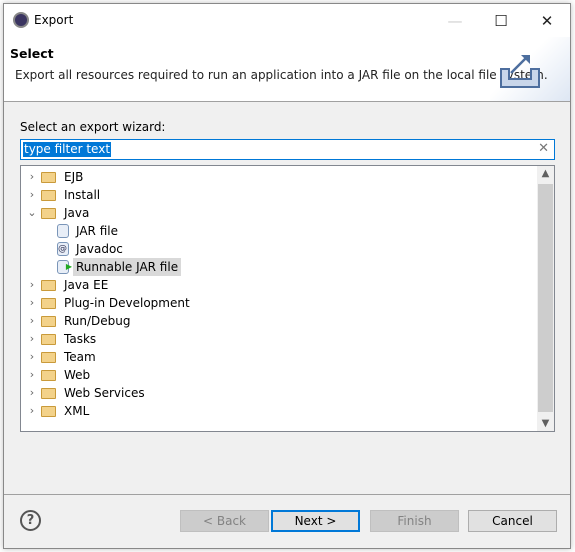  I want to click on tree-item-label: Web, so click(77, 375).